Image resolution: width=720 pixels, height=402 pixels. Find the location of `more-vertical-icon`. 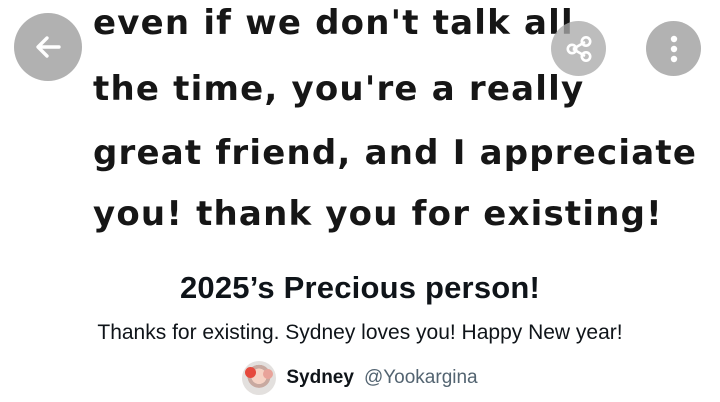

more-vertical-icon is located at coordinates (673, 48).